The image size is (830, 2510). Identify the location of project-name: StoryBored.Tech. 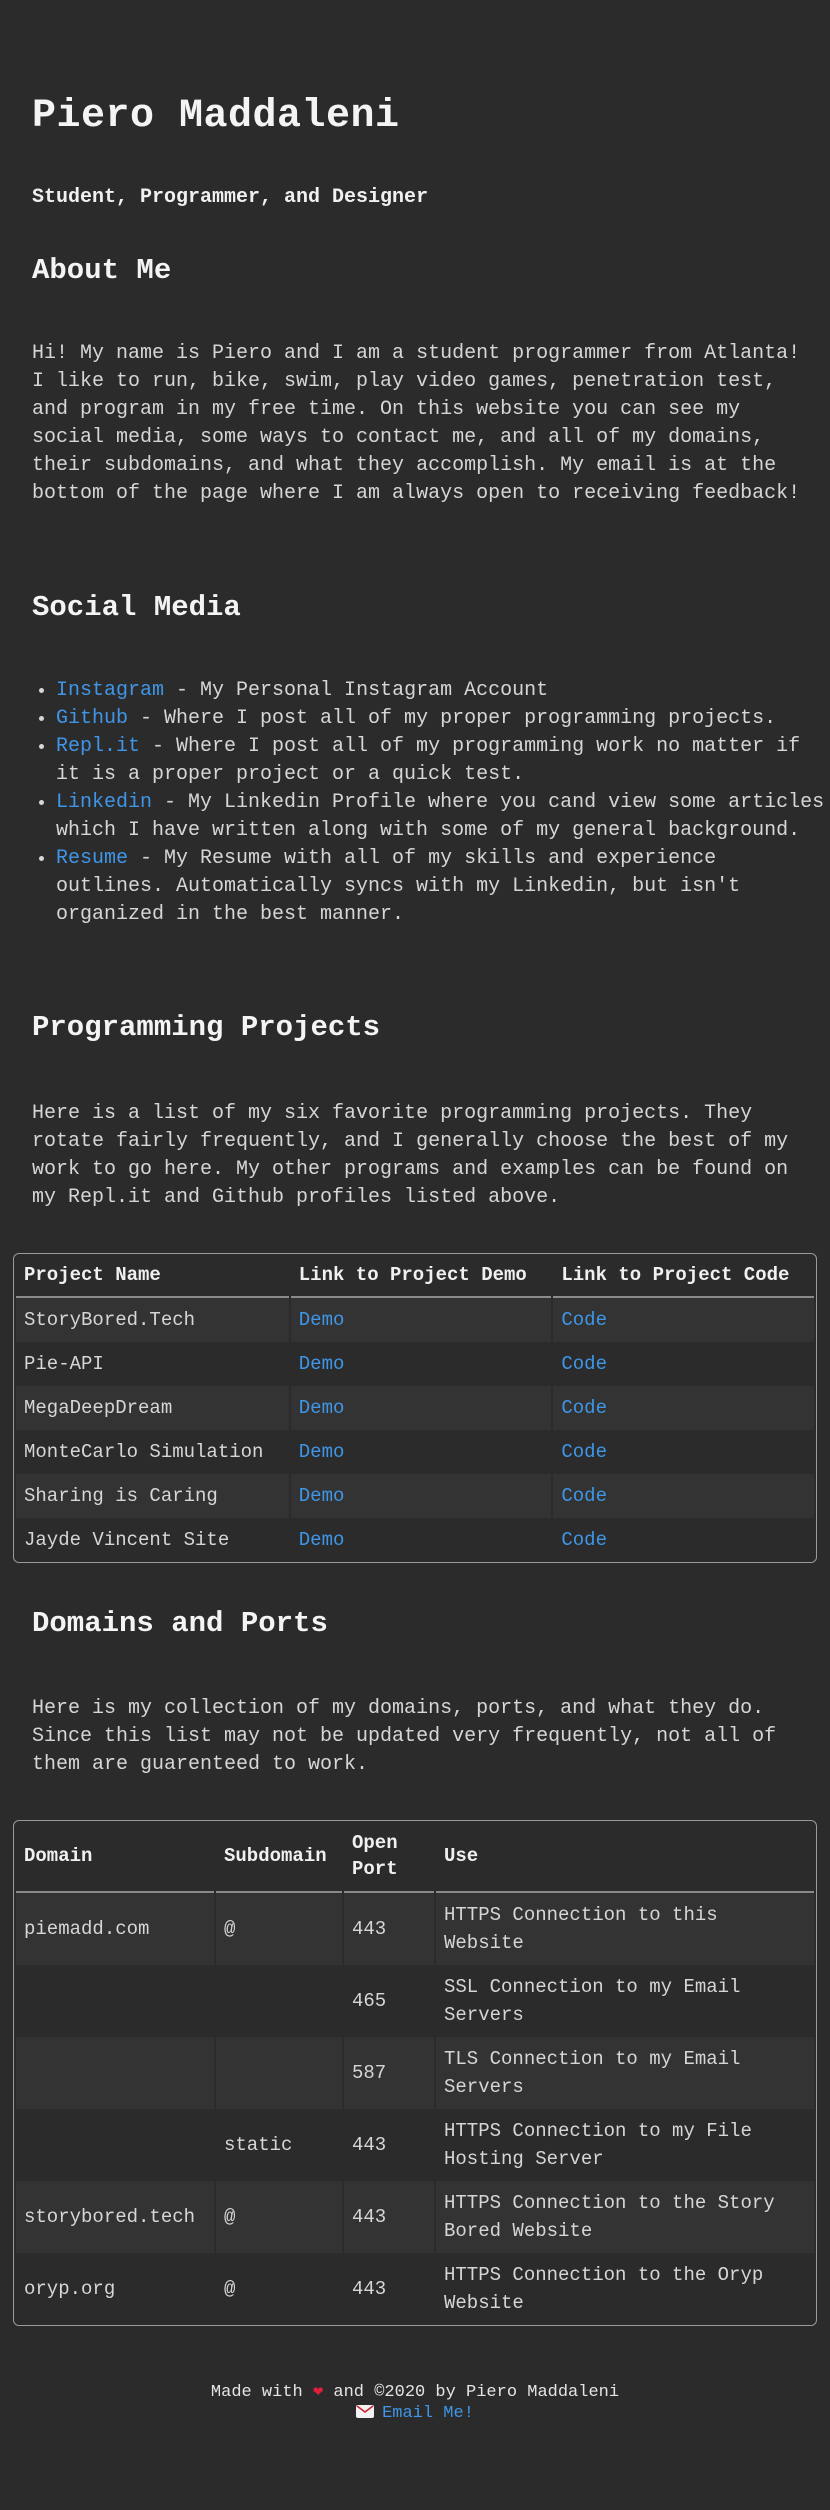
(152, 1320).